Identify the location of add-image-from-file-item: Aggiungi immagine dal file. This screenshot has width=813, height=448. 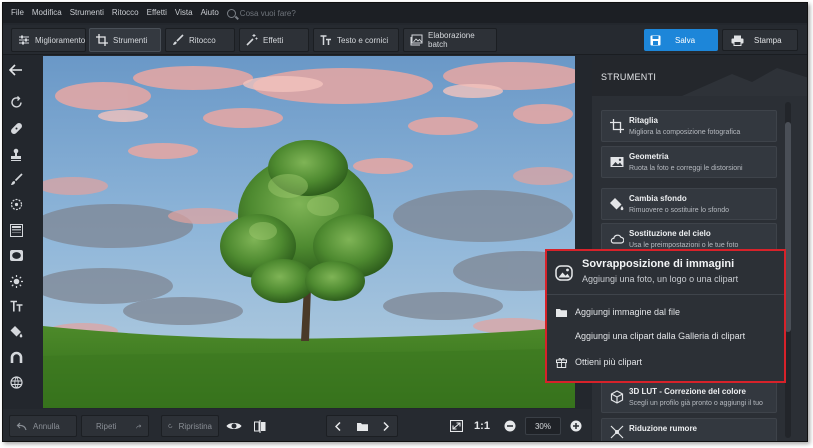
(665, 312).